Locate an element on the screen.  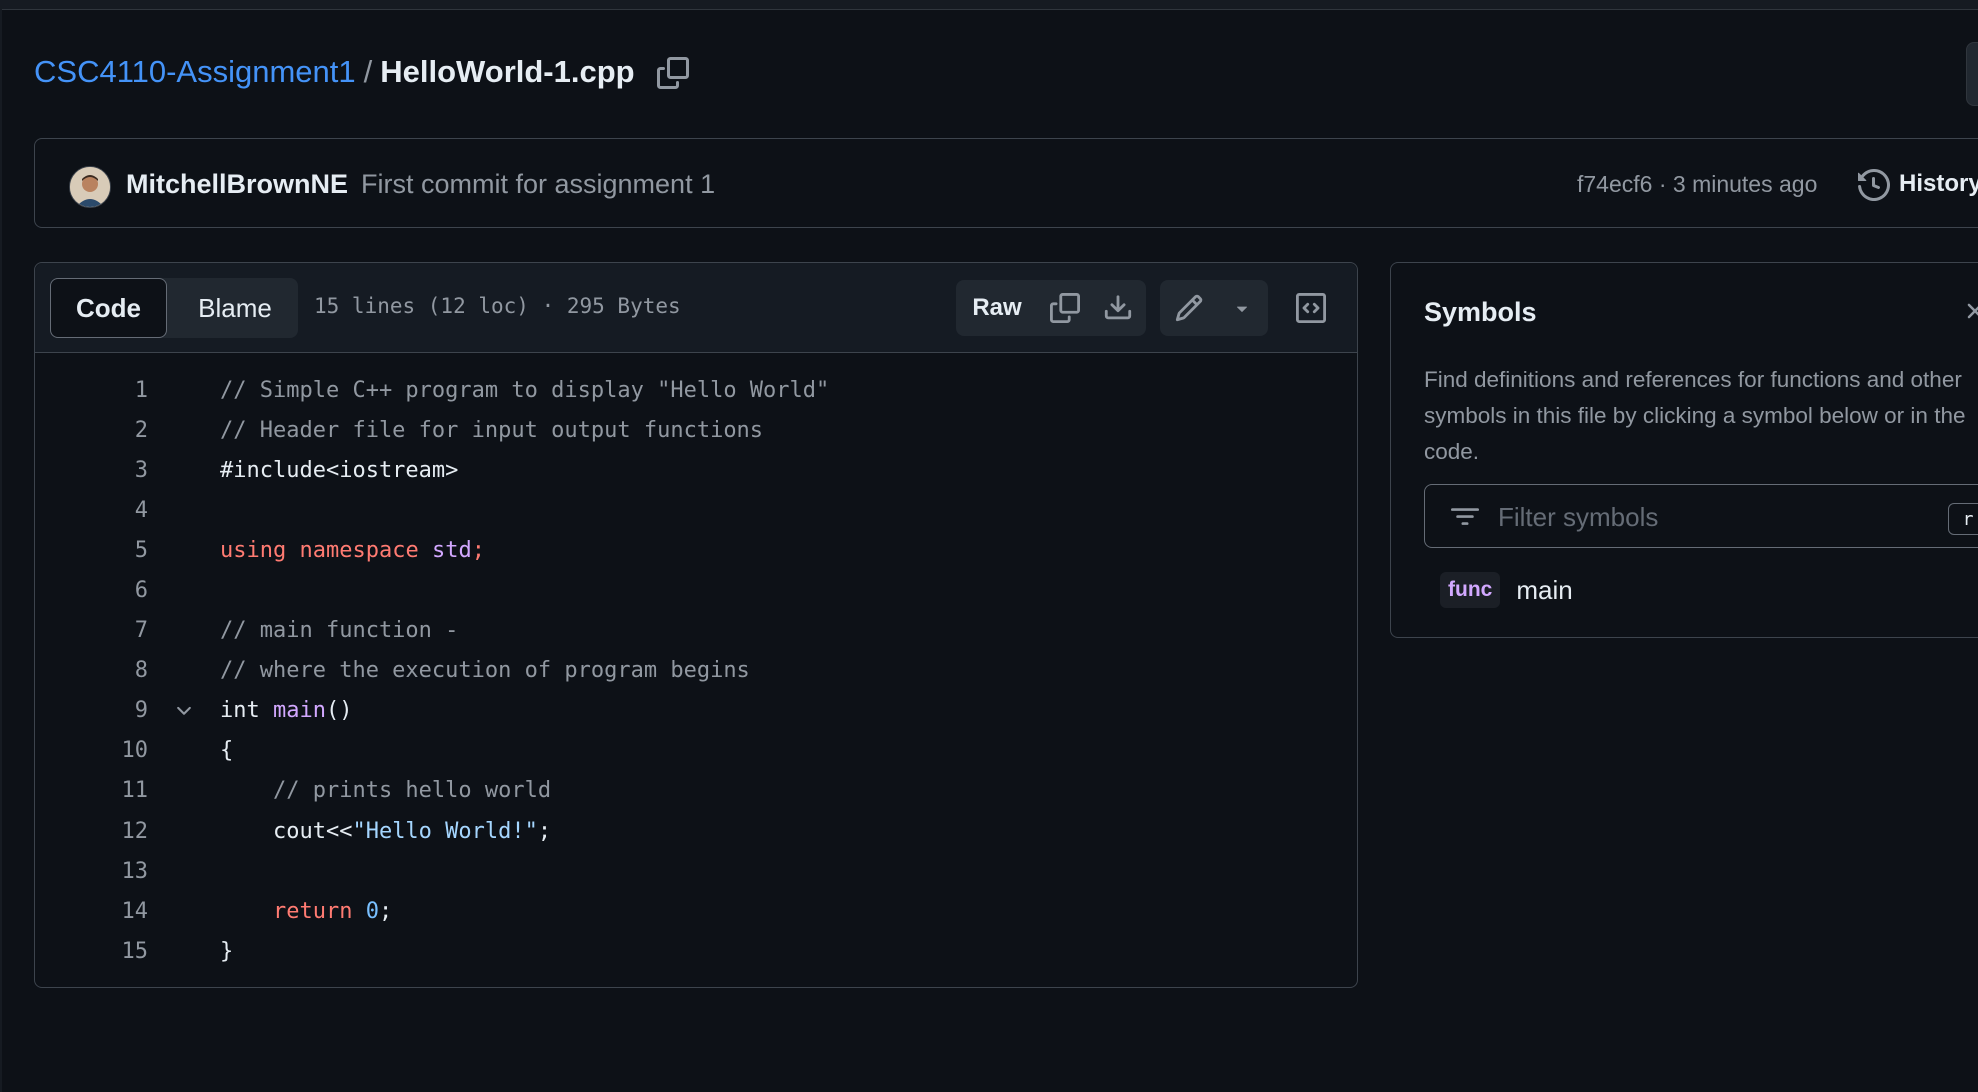
code-token: int is located at coordinates (246, 711).